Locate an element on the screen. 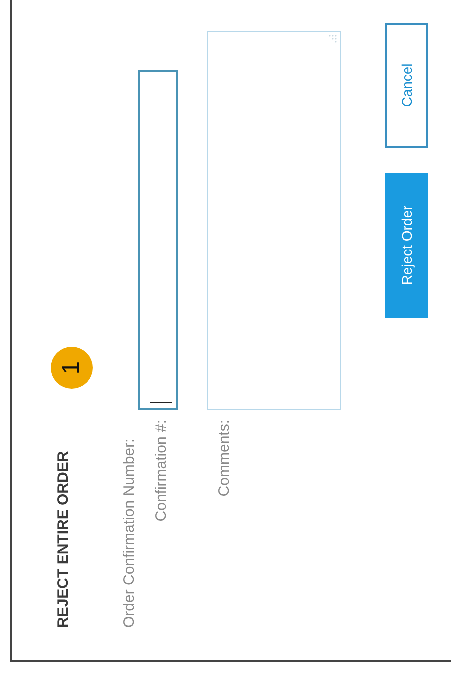 The height and width of the screenshot is (674, 451). dialog-title: REJECT ENTIRE ORDER is located at coordinates (63, 539).